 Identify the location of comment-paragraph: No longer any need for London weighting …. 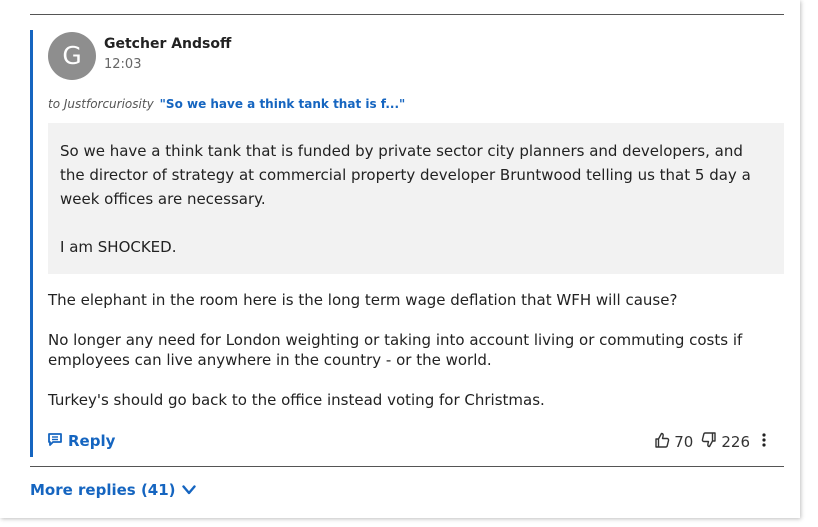
(395, 350).